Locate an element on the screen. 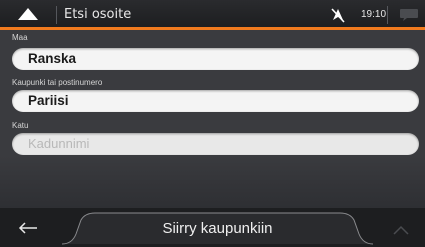  page-title: Etsi osoite is located at coordinates (98, 14).